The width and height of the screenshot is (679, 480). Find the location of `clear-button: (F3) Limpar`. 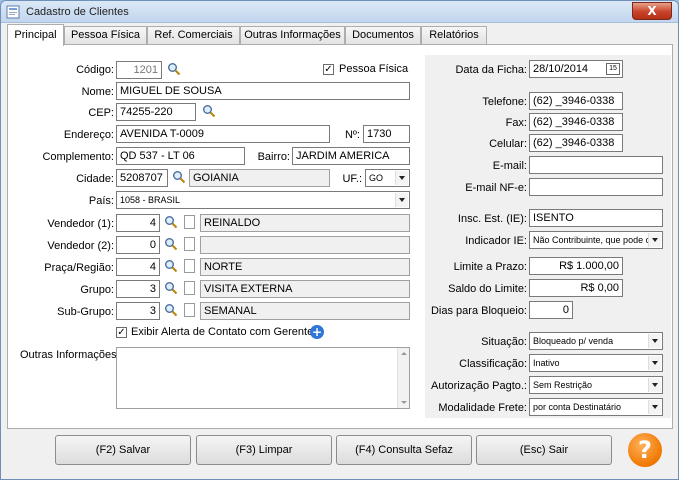

clear-button: (F3) Limpar is located at coordinates (264, 450).